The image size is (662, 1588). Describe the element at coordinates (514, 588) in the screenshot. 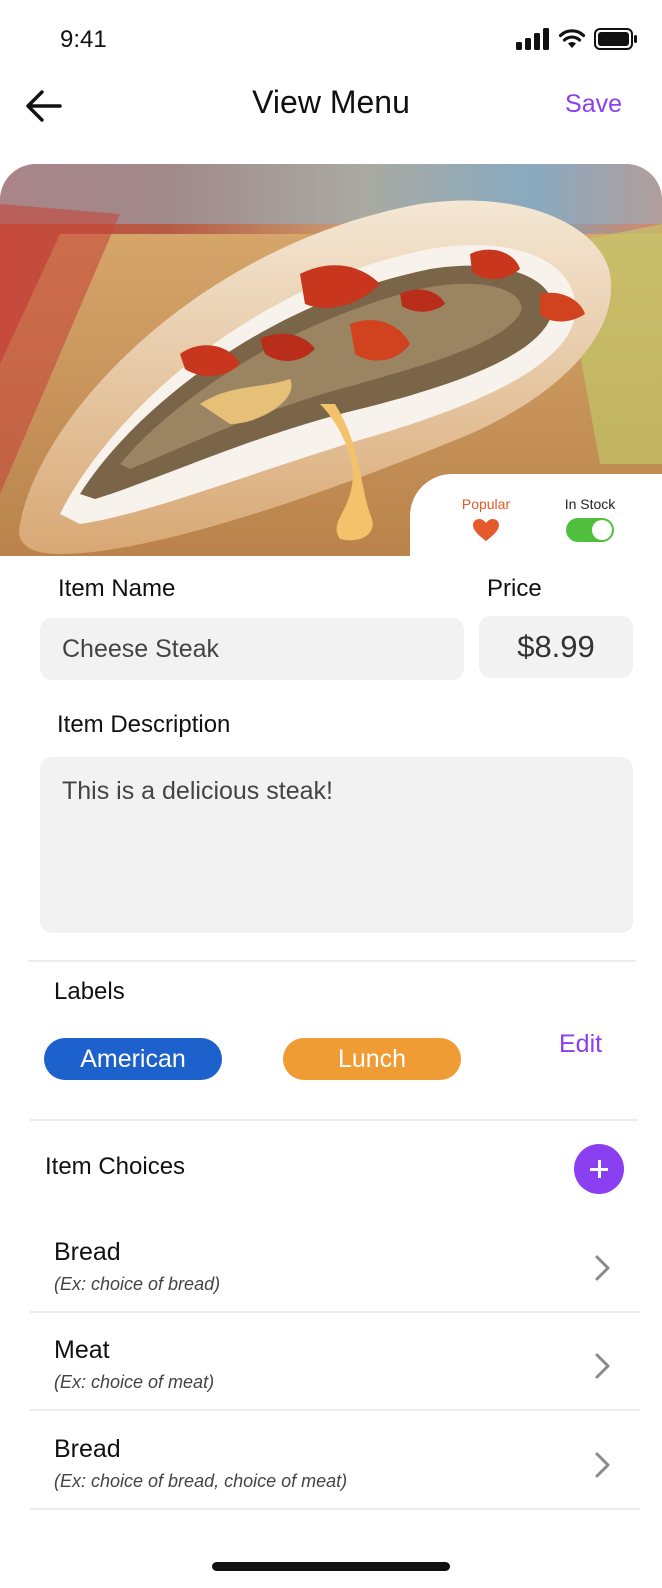

I see `price-label: Price` at that location.